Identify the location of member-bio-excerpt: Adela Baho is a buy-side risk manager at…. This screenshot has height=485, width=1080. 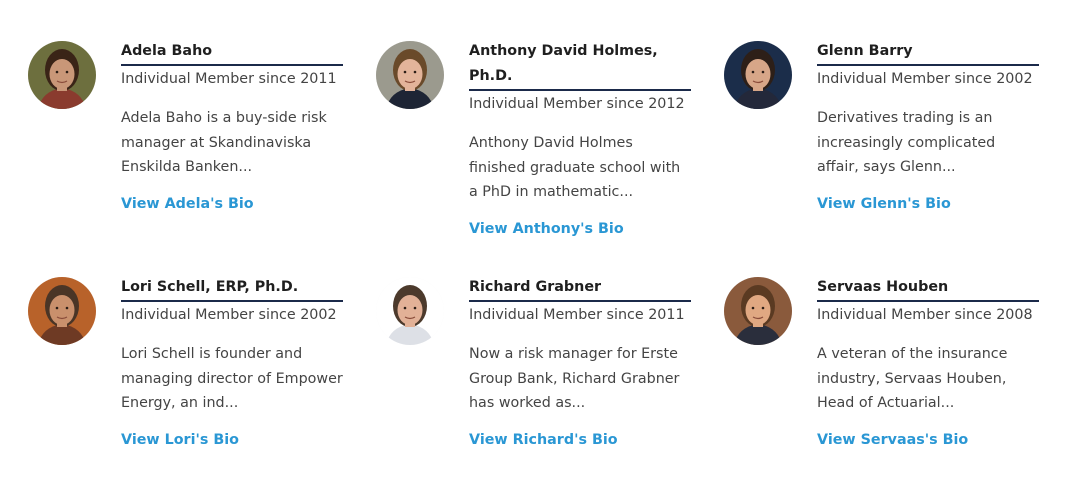
(224, 143).